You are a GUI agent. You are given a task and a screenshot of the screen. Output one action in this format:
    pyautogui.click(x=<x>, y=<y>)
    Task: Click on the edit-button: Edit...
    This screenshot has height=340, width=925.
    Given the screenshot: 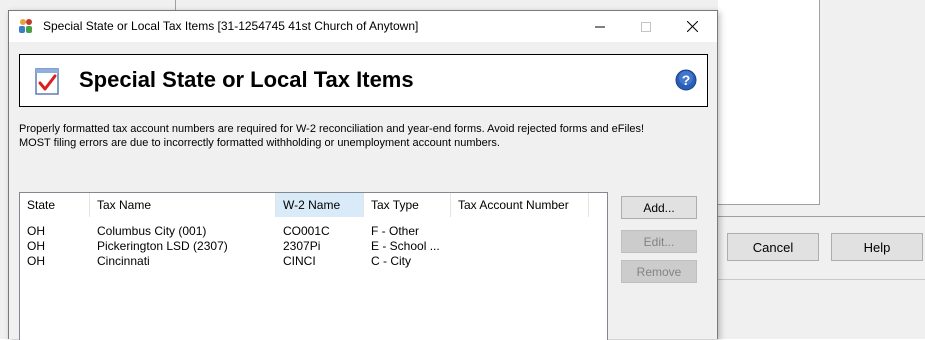 What is the action you would take?
    pyautogui.click(x=659, y=241)
    